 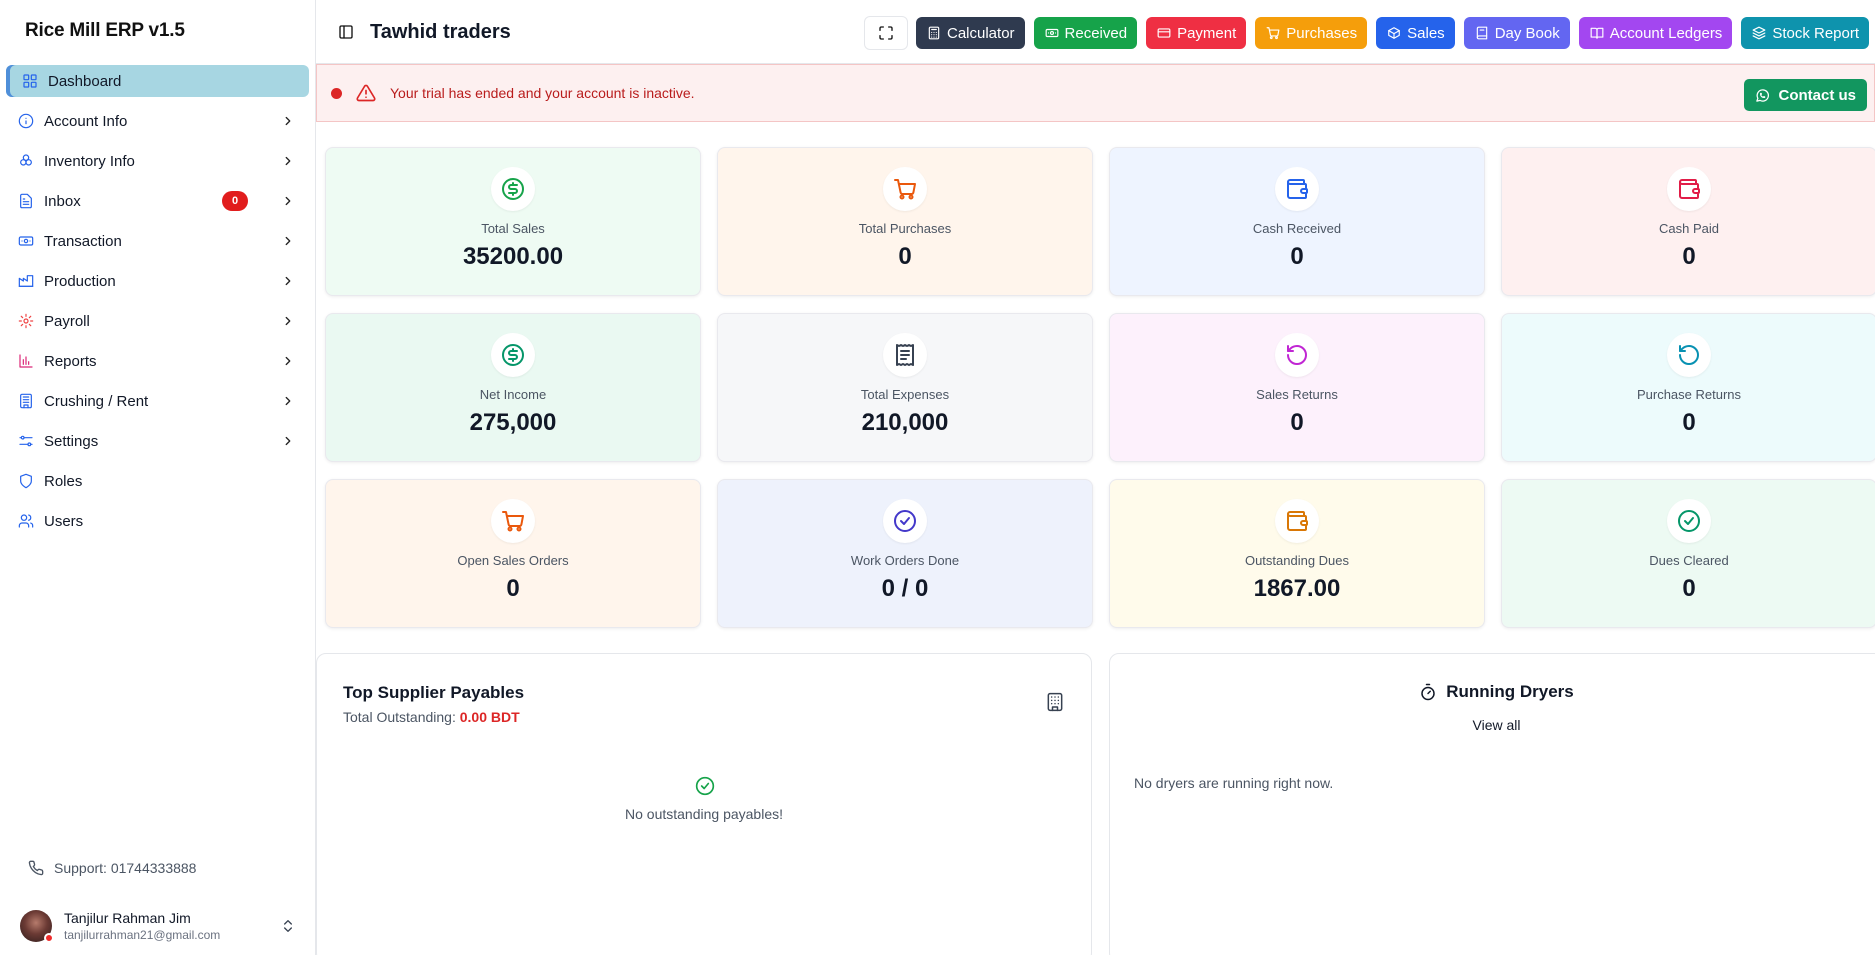 I want to click on no-dryers-message: No dryers are running right now., so click(x=1234, y=783).